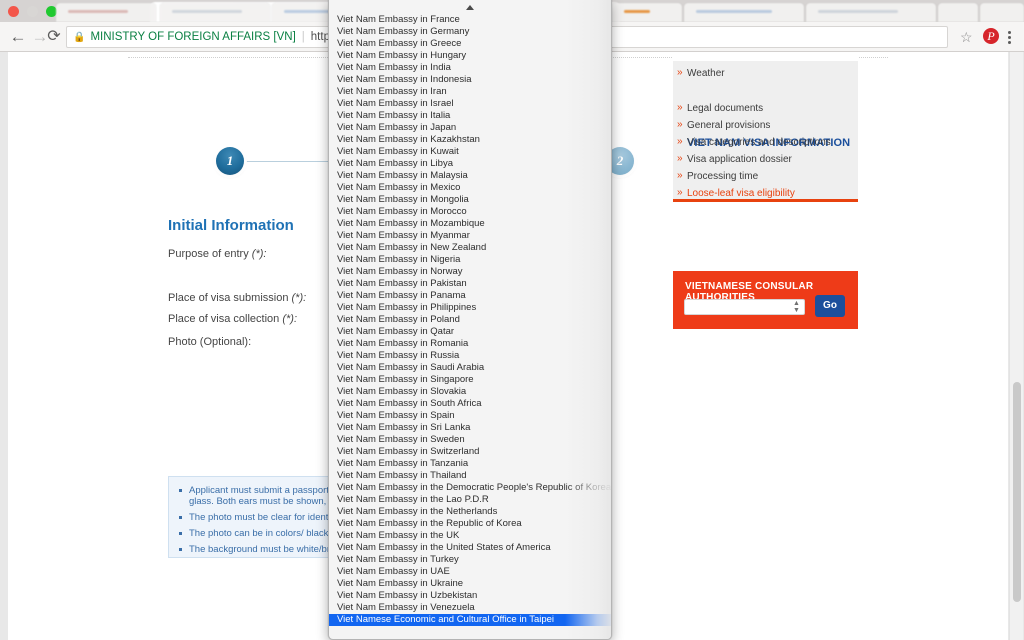 The height and width of the screenshot is (640, 1024). Describe the element at coordinates (470, 440) in the screenshot. I see `dropdown-option: Viet Nam Embassy in Sweden` at that location.